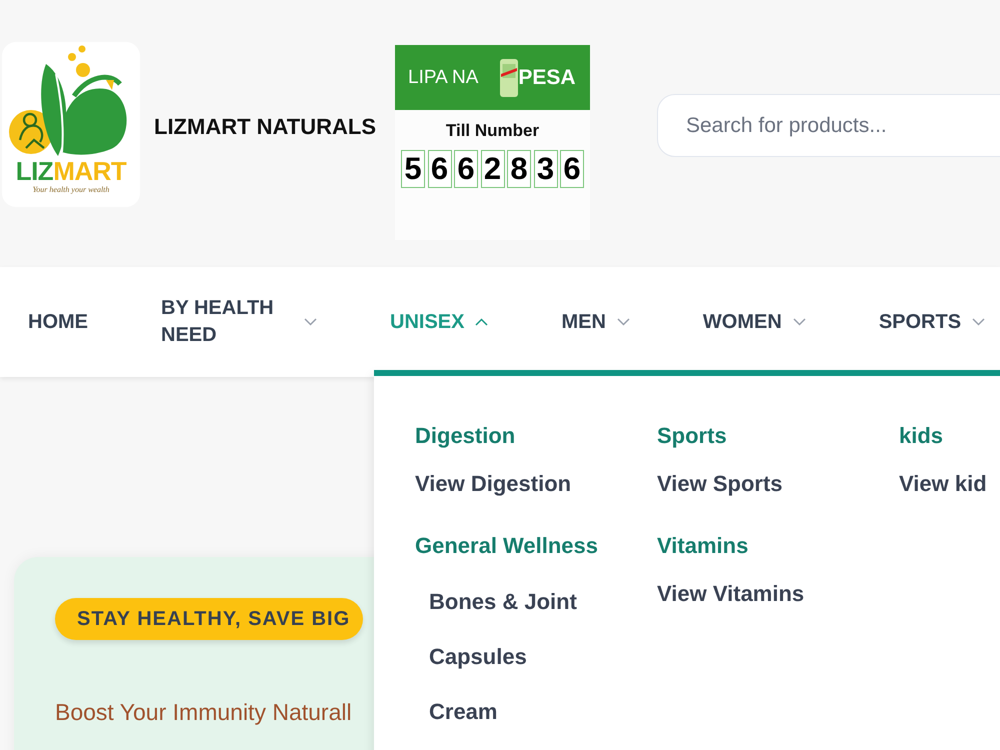 This screenshot has height=750, width=1000. I want to click on menu-subcategory-link: Cream, so click(463, 712).